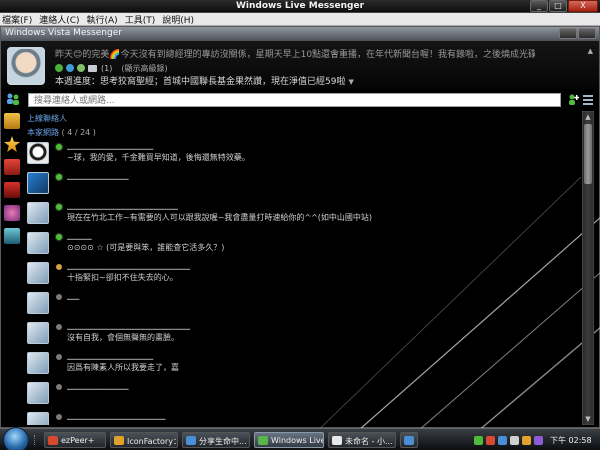 This screenshot has height=450, width=600. Describe the element at coordinates (490, 440) in the screenshot. I see `ezpeer-tray-icon` at that location.